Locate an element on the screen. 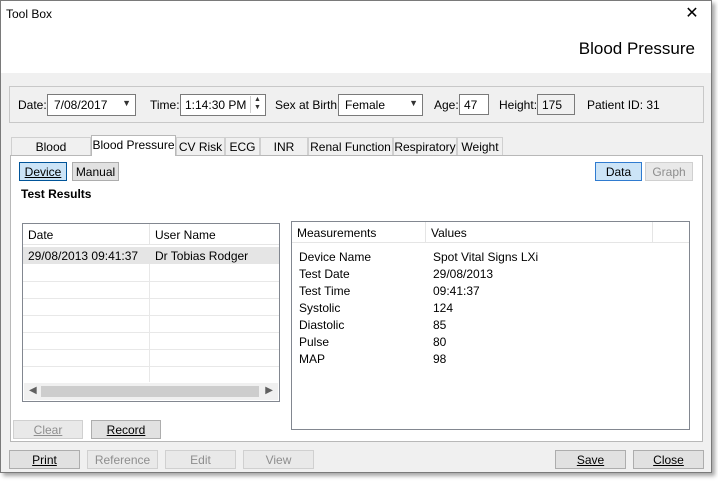 This screenshot has width=718, height=481. sex-select: Female ▼ is located at coordinates (380, 105).